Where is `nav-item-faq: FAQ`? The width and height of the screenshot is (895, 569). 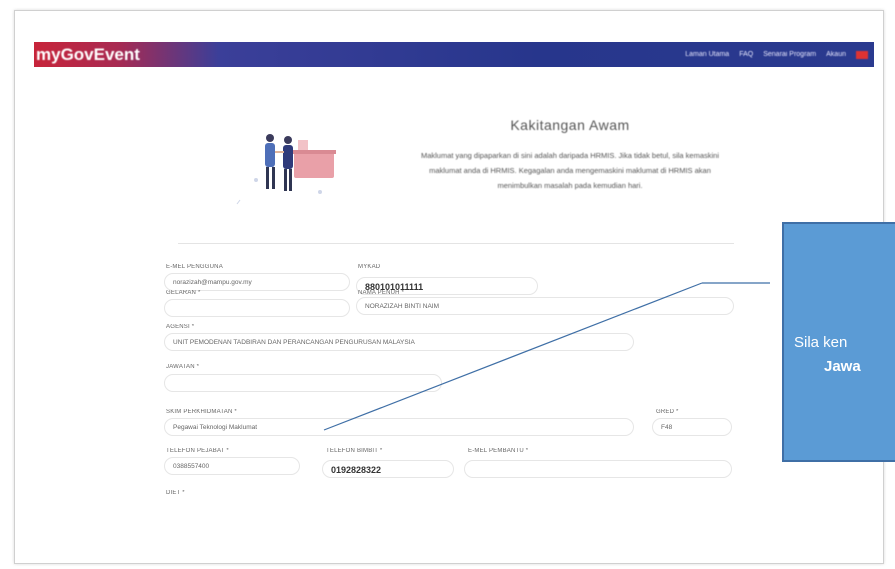
nav-item-faq: FAQ is located at coordinates (746, 54).